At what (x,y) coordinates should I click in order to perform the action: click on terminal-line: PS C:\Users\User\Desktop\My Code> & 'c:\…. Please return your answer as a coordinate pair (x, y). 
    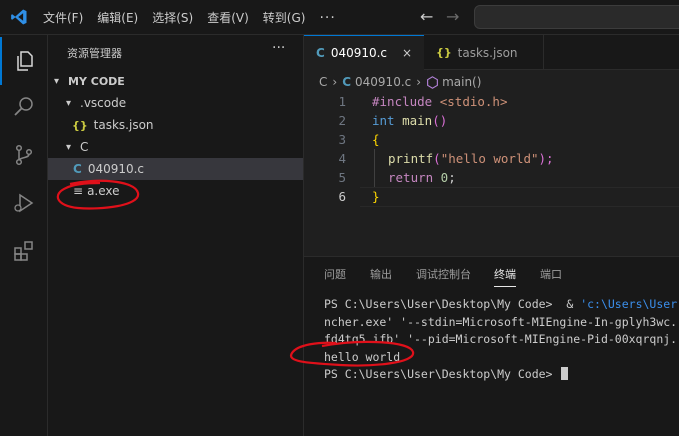
    Looking at the image, I should click on (501, 306).